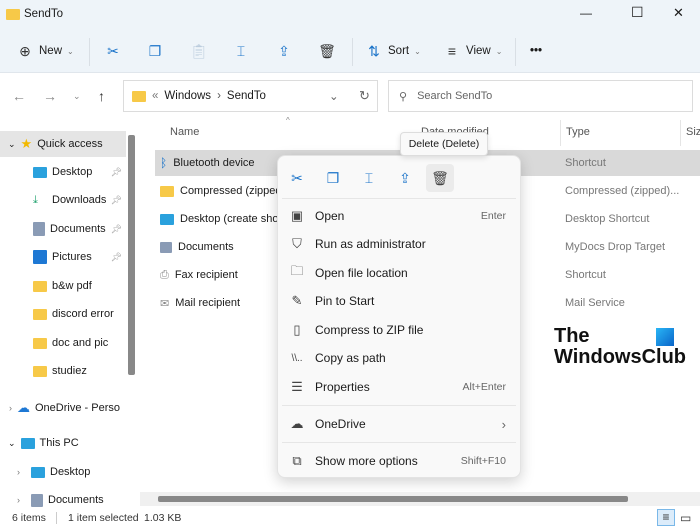 The width and height of the screenshot is (700, 527). I want to click on chevron-down-icon: ⌄, so click(334, 96).